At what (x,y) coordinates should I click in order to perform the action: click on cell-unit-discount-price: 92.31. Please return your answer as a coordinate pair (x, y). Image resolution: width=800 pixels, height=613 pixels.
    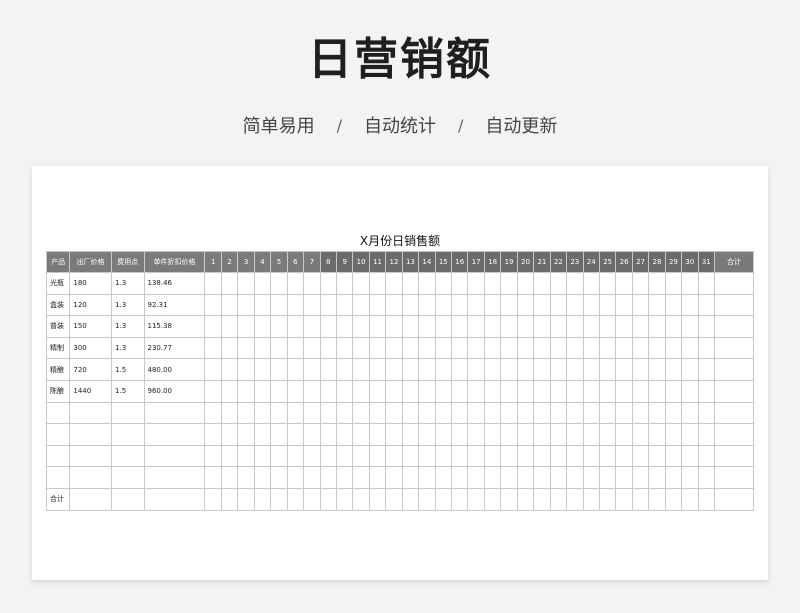
    Looking at the image, I should click on (174, 305).